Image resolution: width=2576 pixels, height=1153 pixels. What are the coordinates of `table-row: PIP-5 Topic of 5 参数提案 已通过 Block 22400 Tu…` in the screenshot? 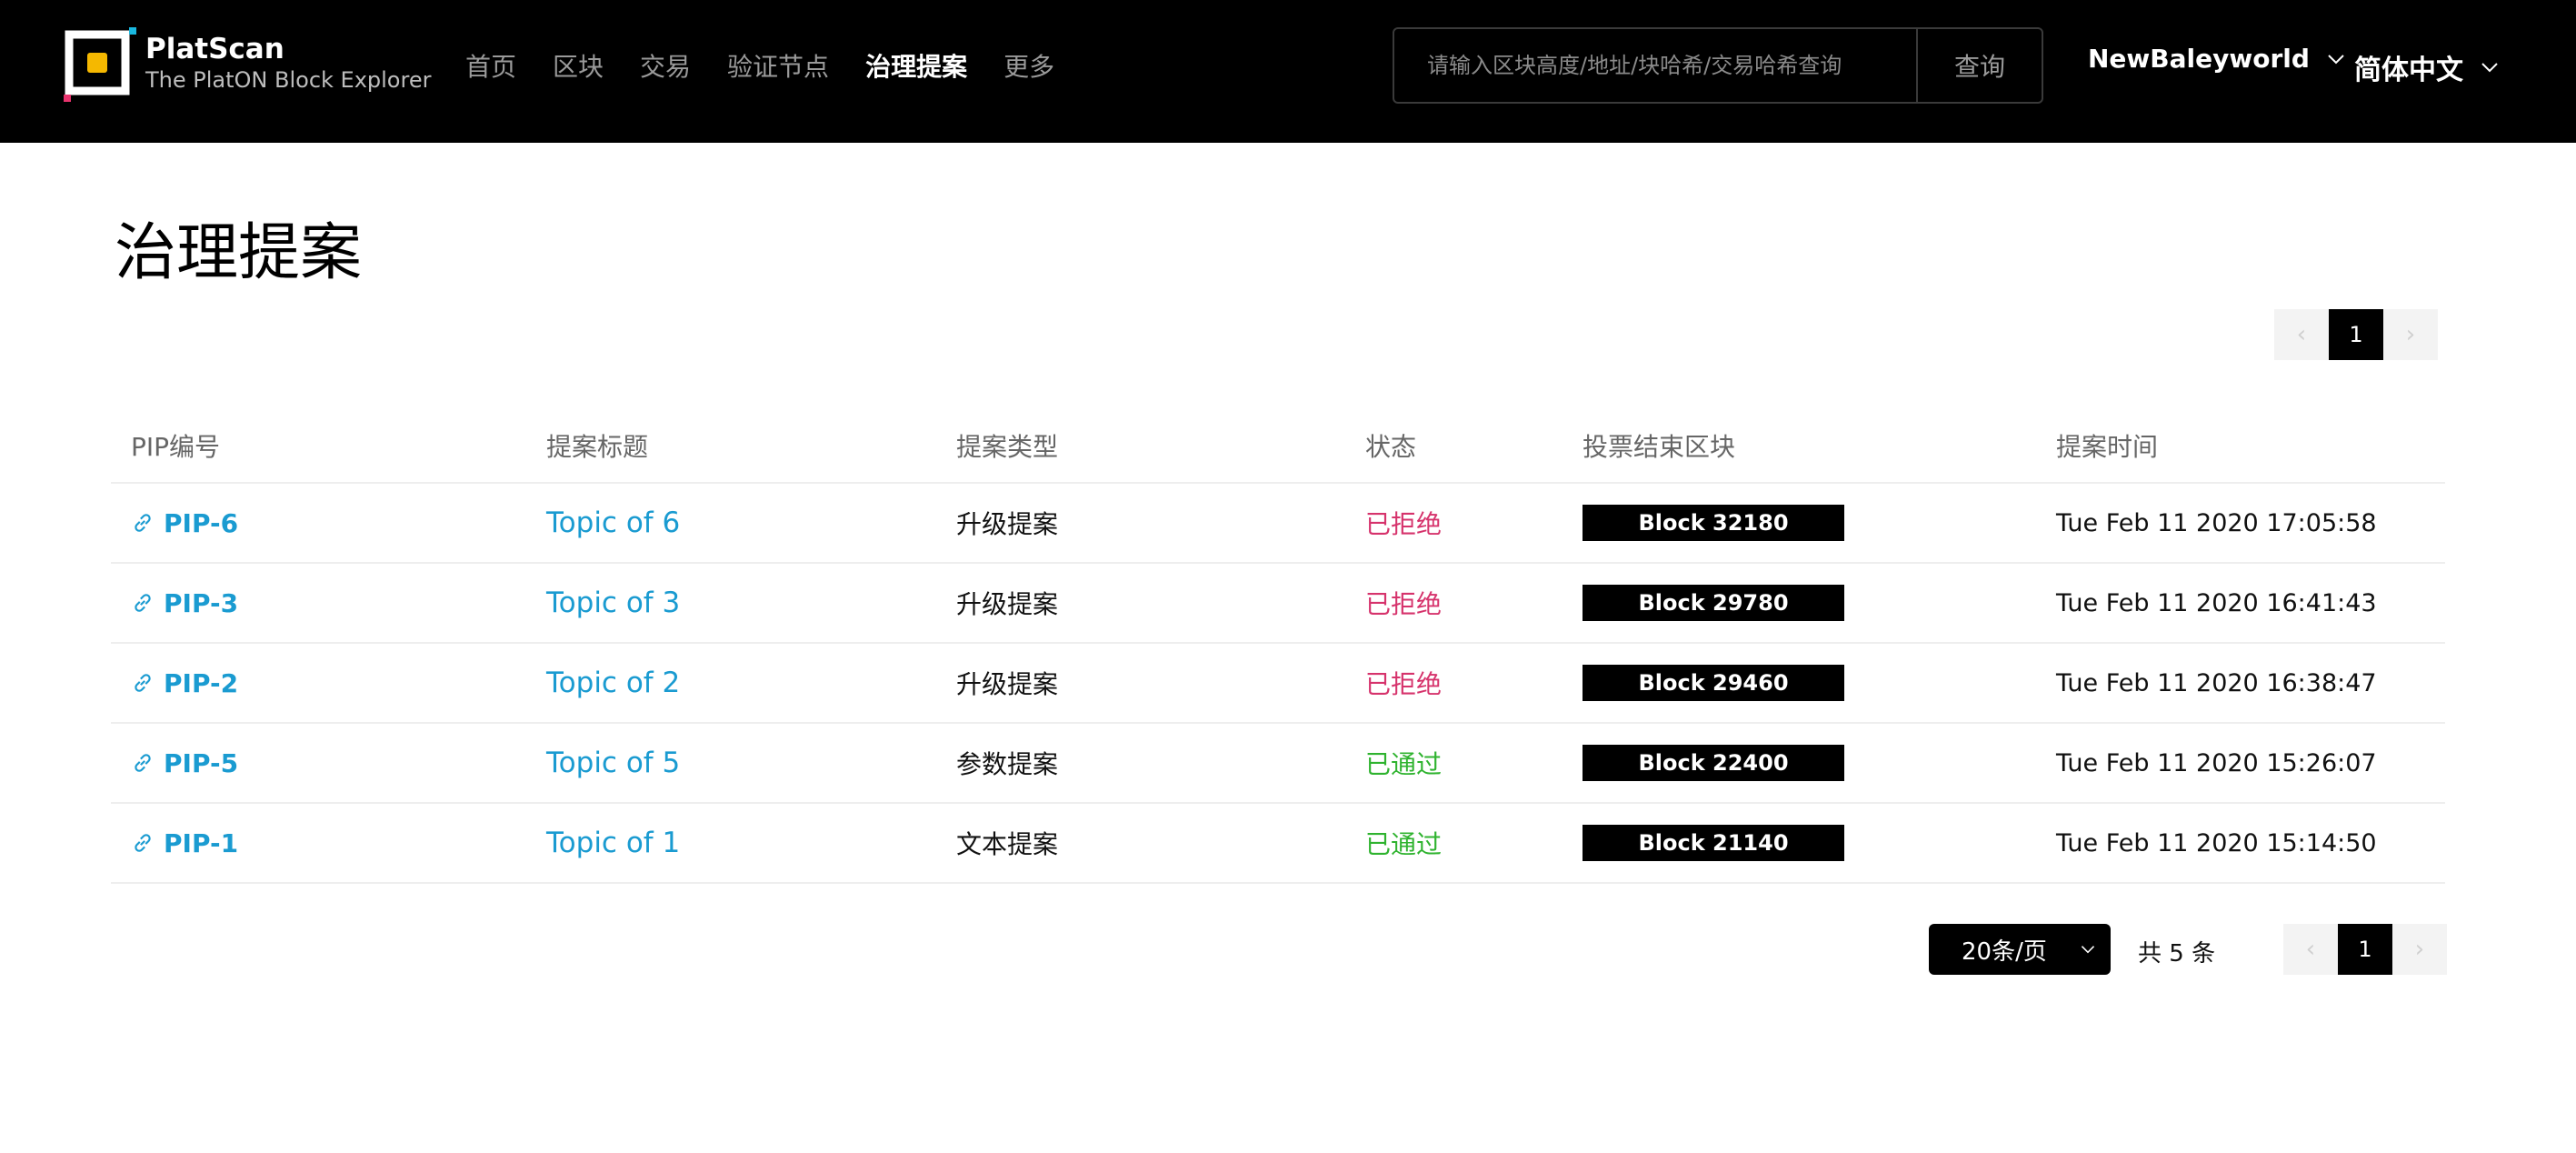 It's located at (1278, 764).